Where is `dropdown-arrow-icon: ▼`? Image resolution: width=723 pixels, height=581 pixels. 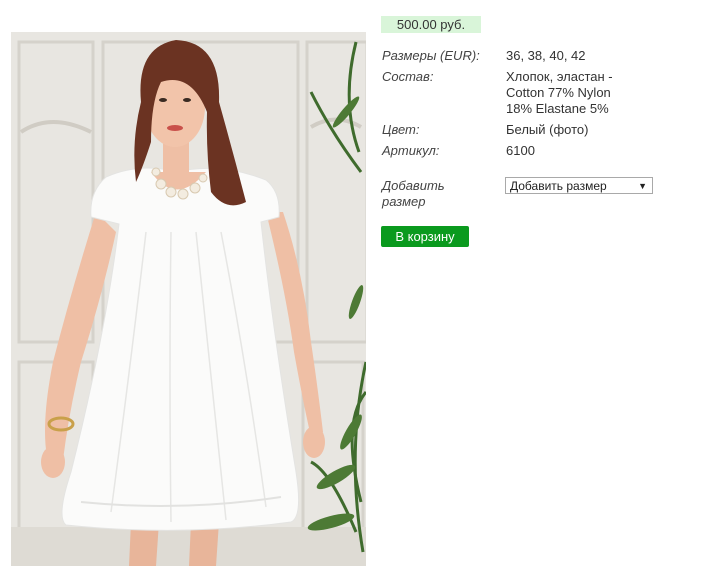 dropdown-arrow-icon: ▼ is located at coordinates (642, 186).